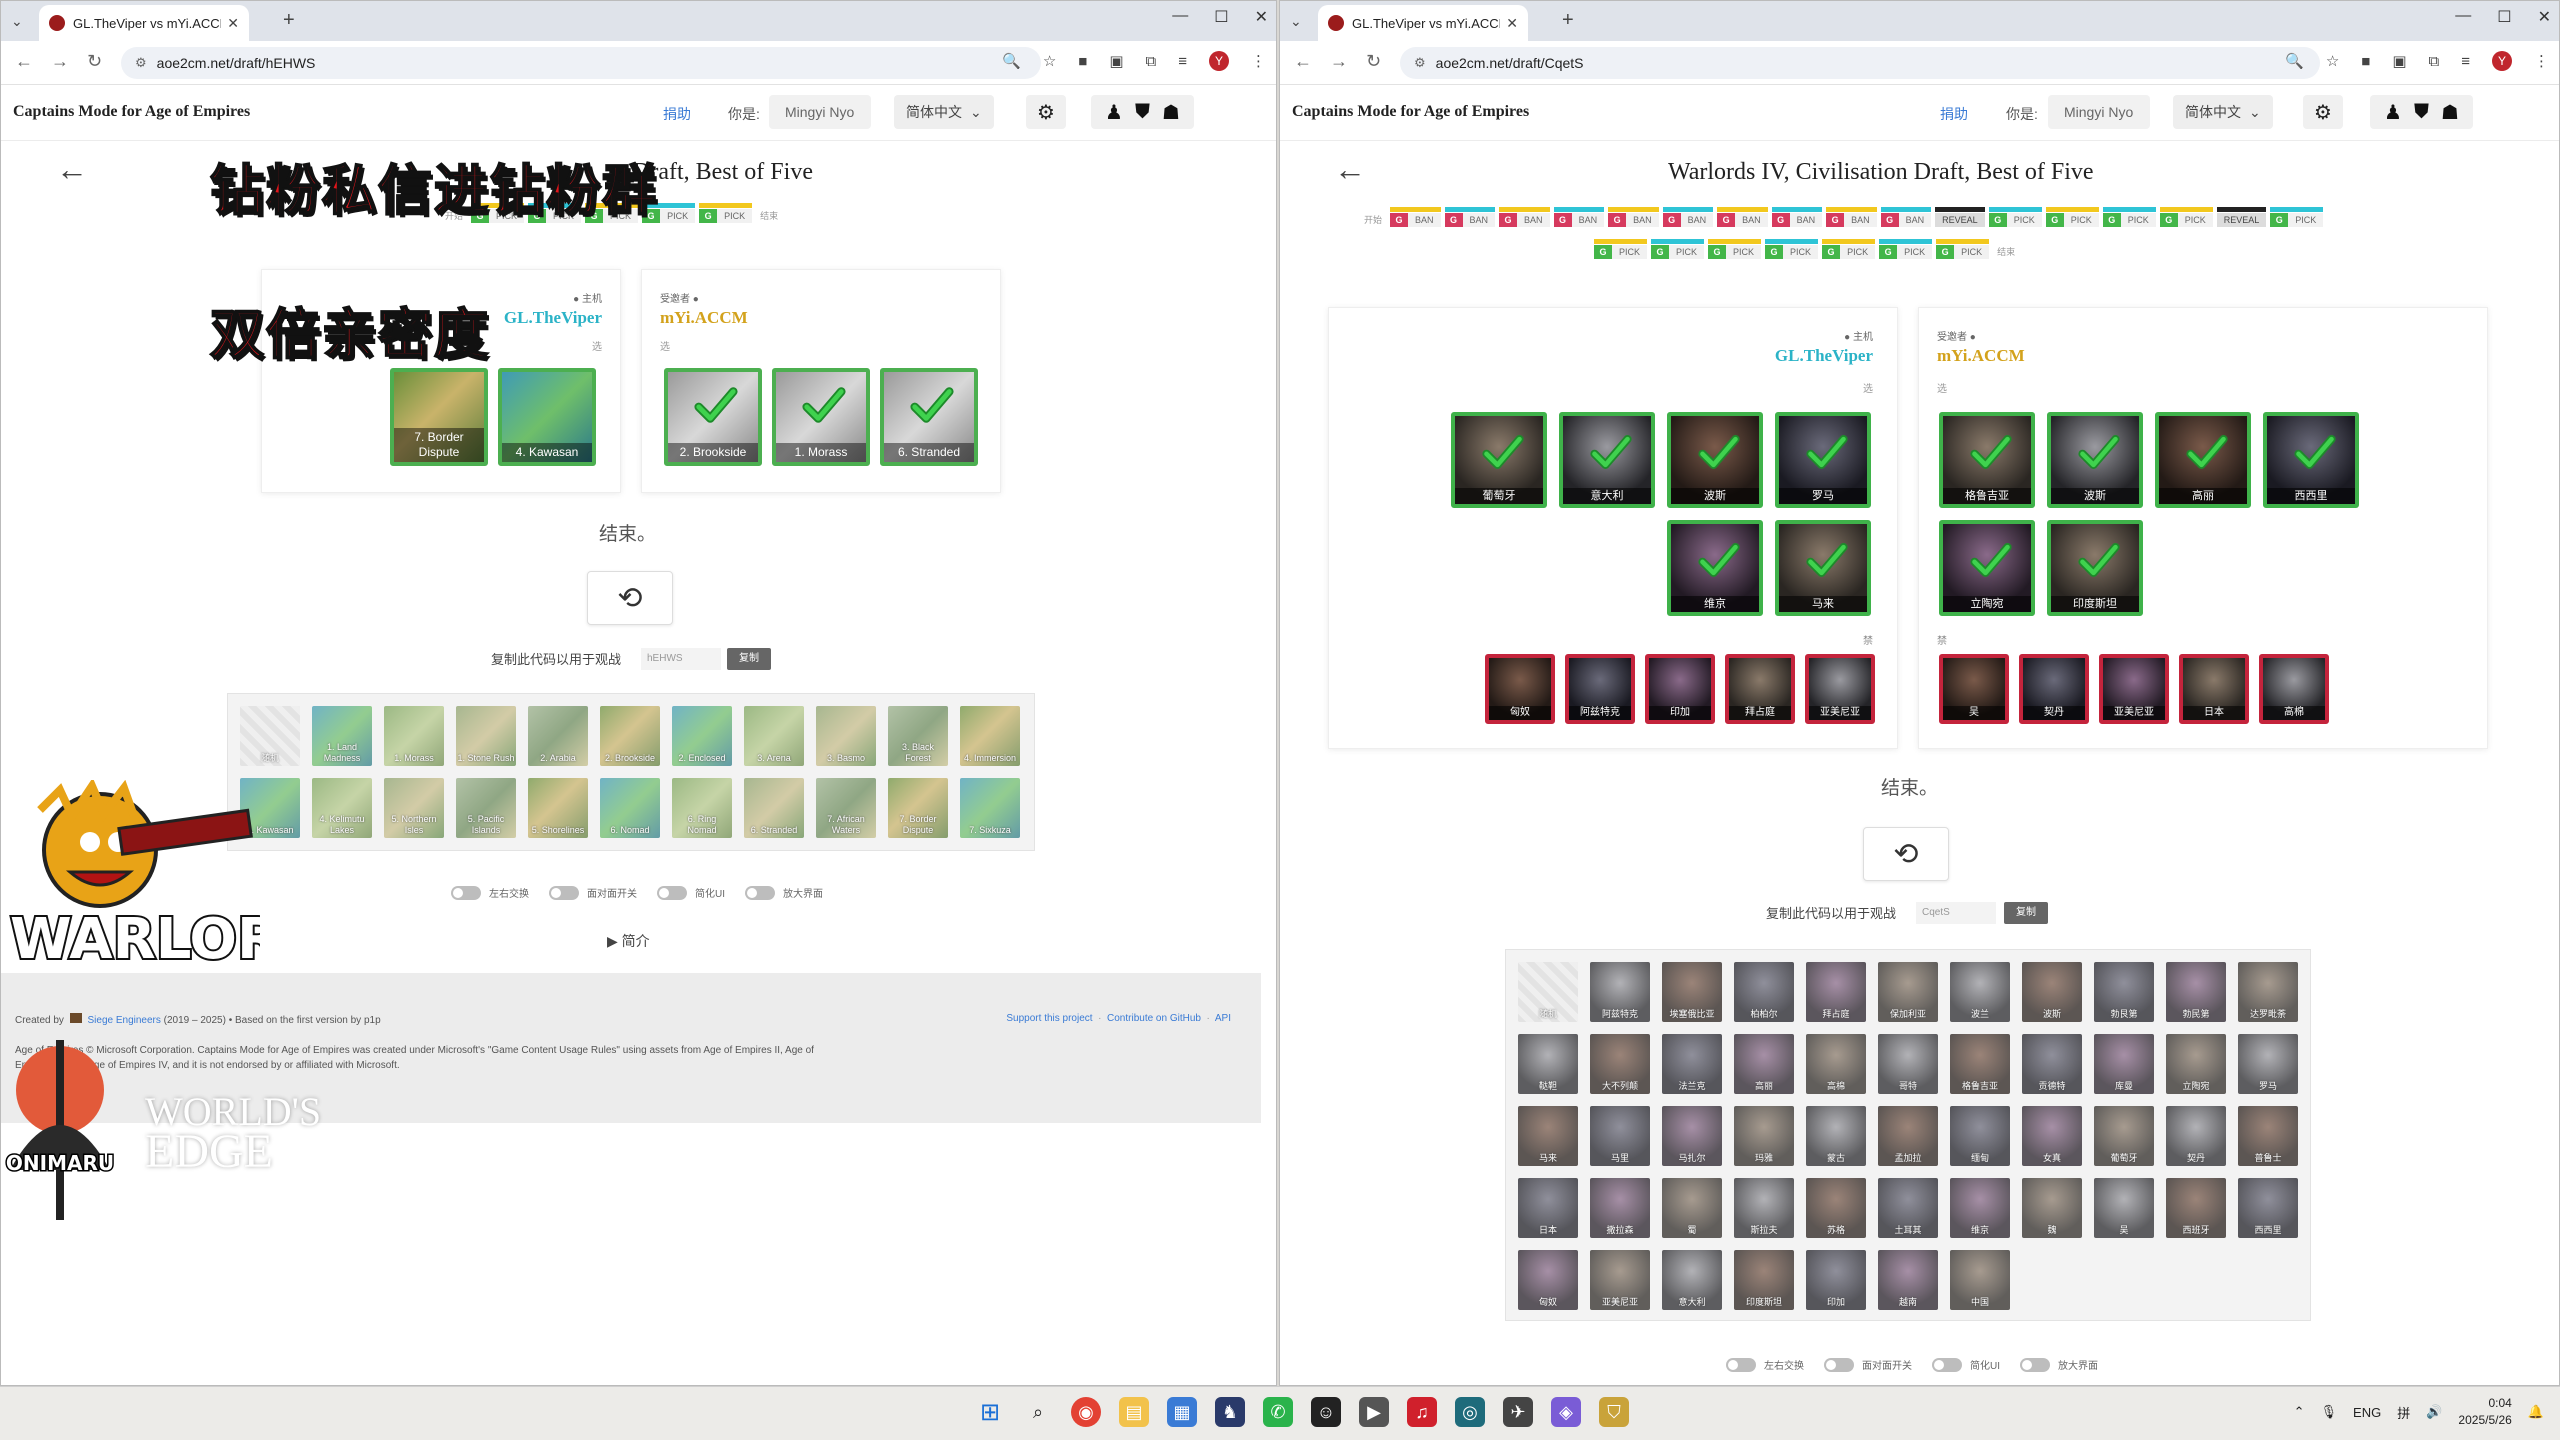 The width and height of the screenshot is (2560, 1440). What do you see at coordinates (2196, 1208) in the screenshot?
I see `civ-pool-item: 西班牙` at bounding box center [2196, 1208].